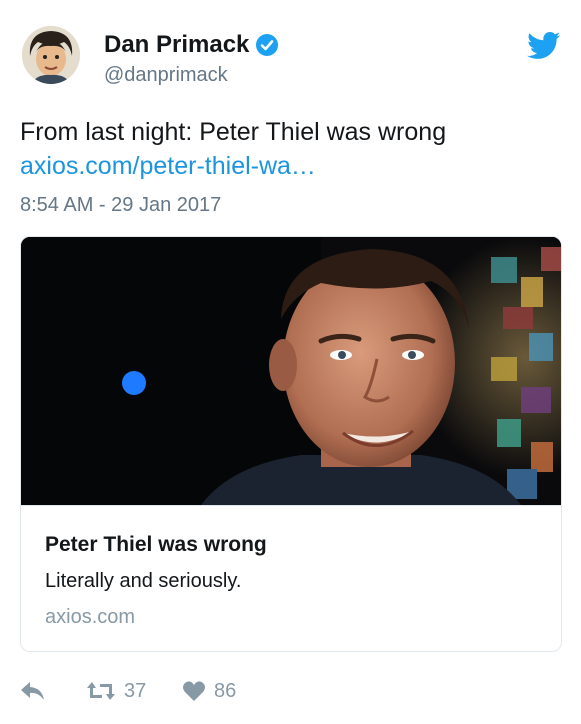 The width and height of the screenshot is (581, 724). I want to click on reply-icon, so click(32, 691).